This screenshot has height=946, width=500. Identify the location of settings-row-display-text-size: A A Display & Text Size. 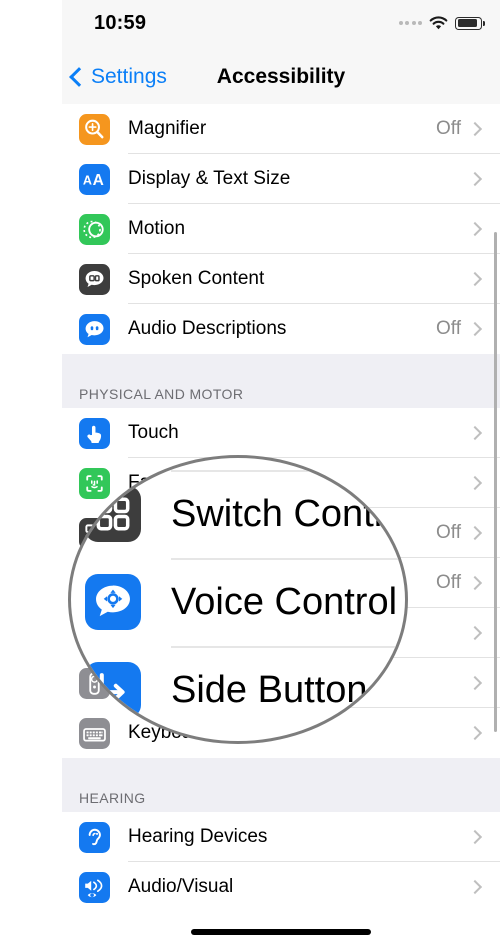
(281, 179).